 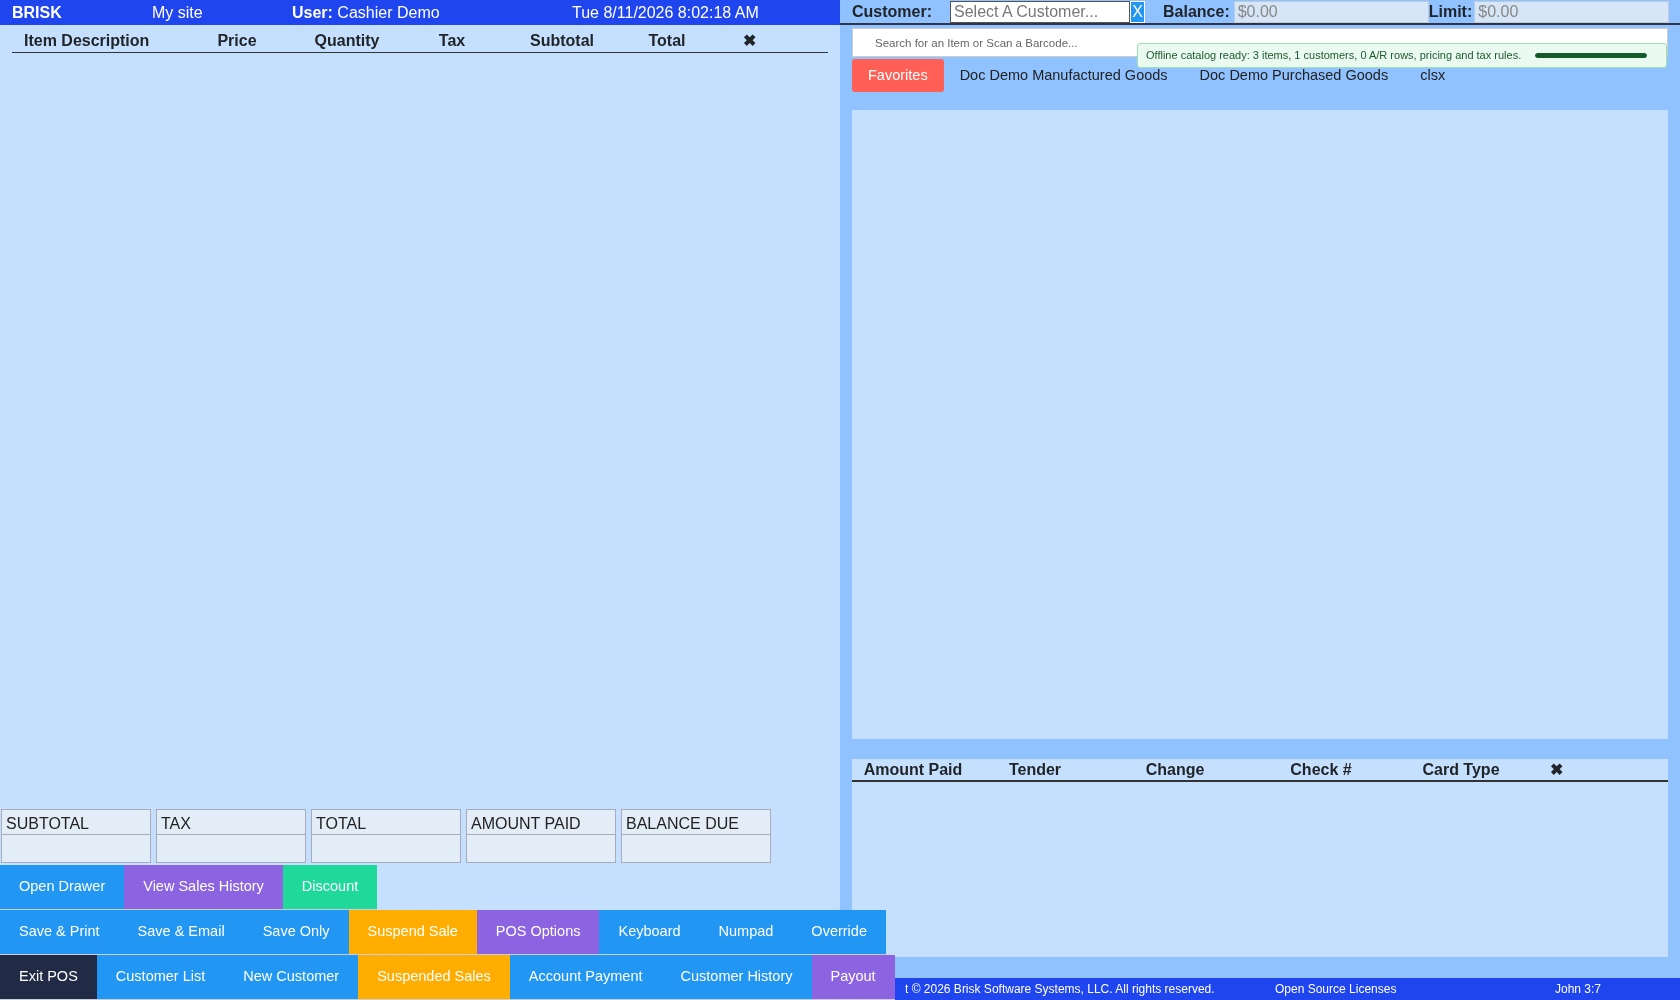 I want to click on action-button: Override, so click(x=839, y=932).